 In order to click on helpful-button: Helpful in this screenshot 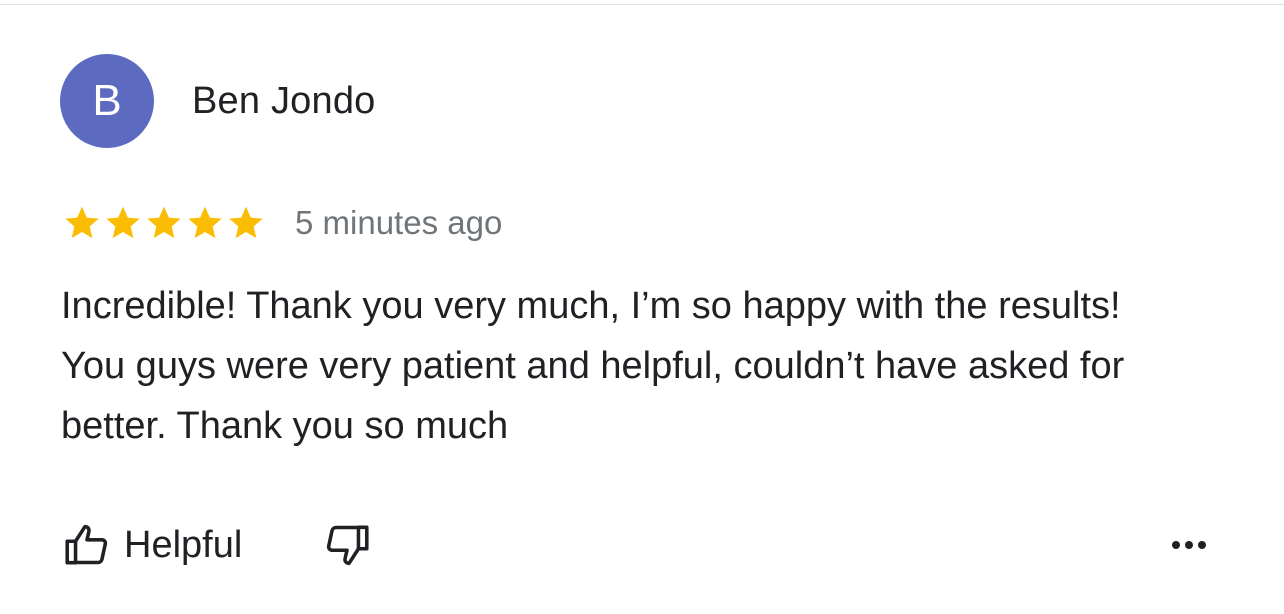, I will do `click(152, 545)`.